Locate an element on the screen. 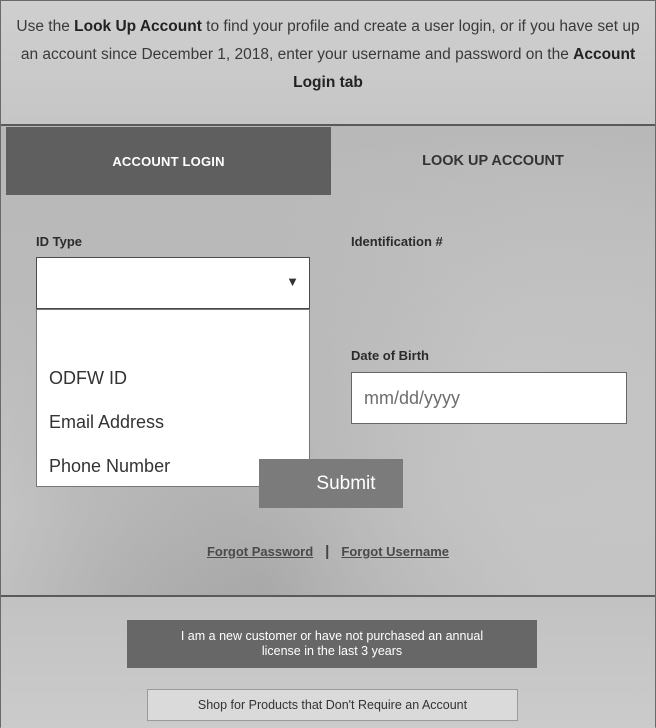 The width and height of the screenshot is (656, 728). forgot-username-link: Forgot Username is located at coordinates (395, 551).